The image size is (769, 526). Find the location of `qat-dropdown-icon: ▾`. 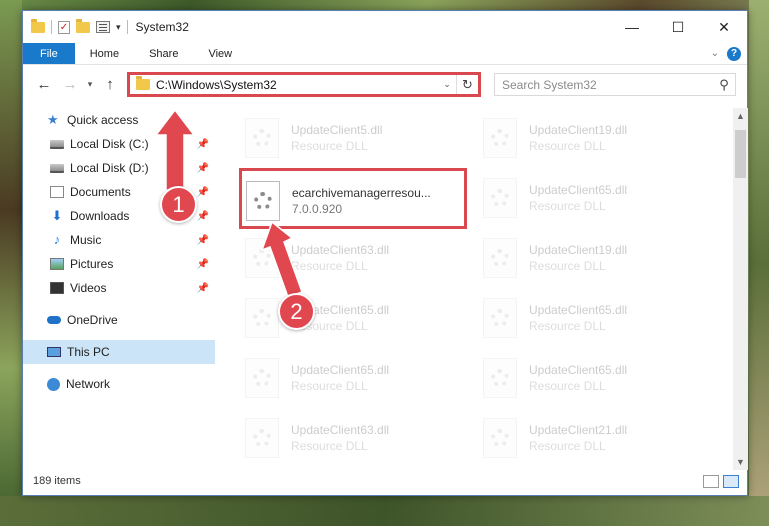

qat-dropdown-icon: ▾ is located at coordinates (118, 27).